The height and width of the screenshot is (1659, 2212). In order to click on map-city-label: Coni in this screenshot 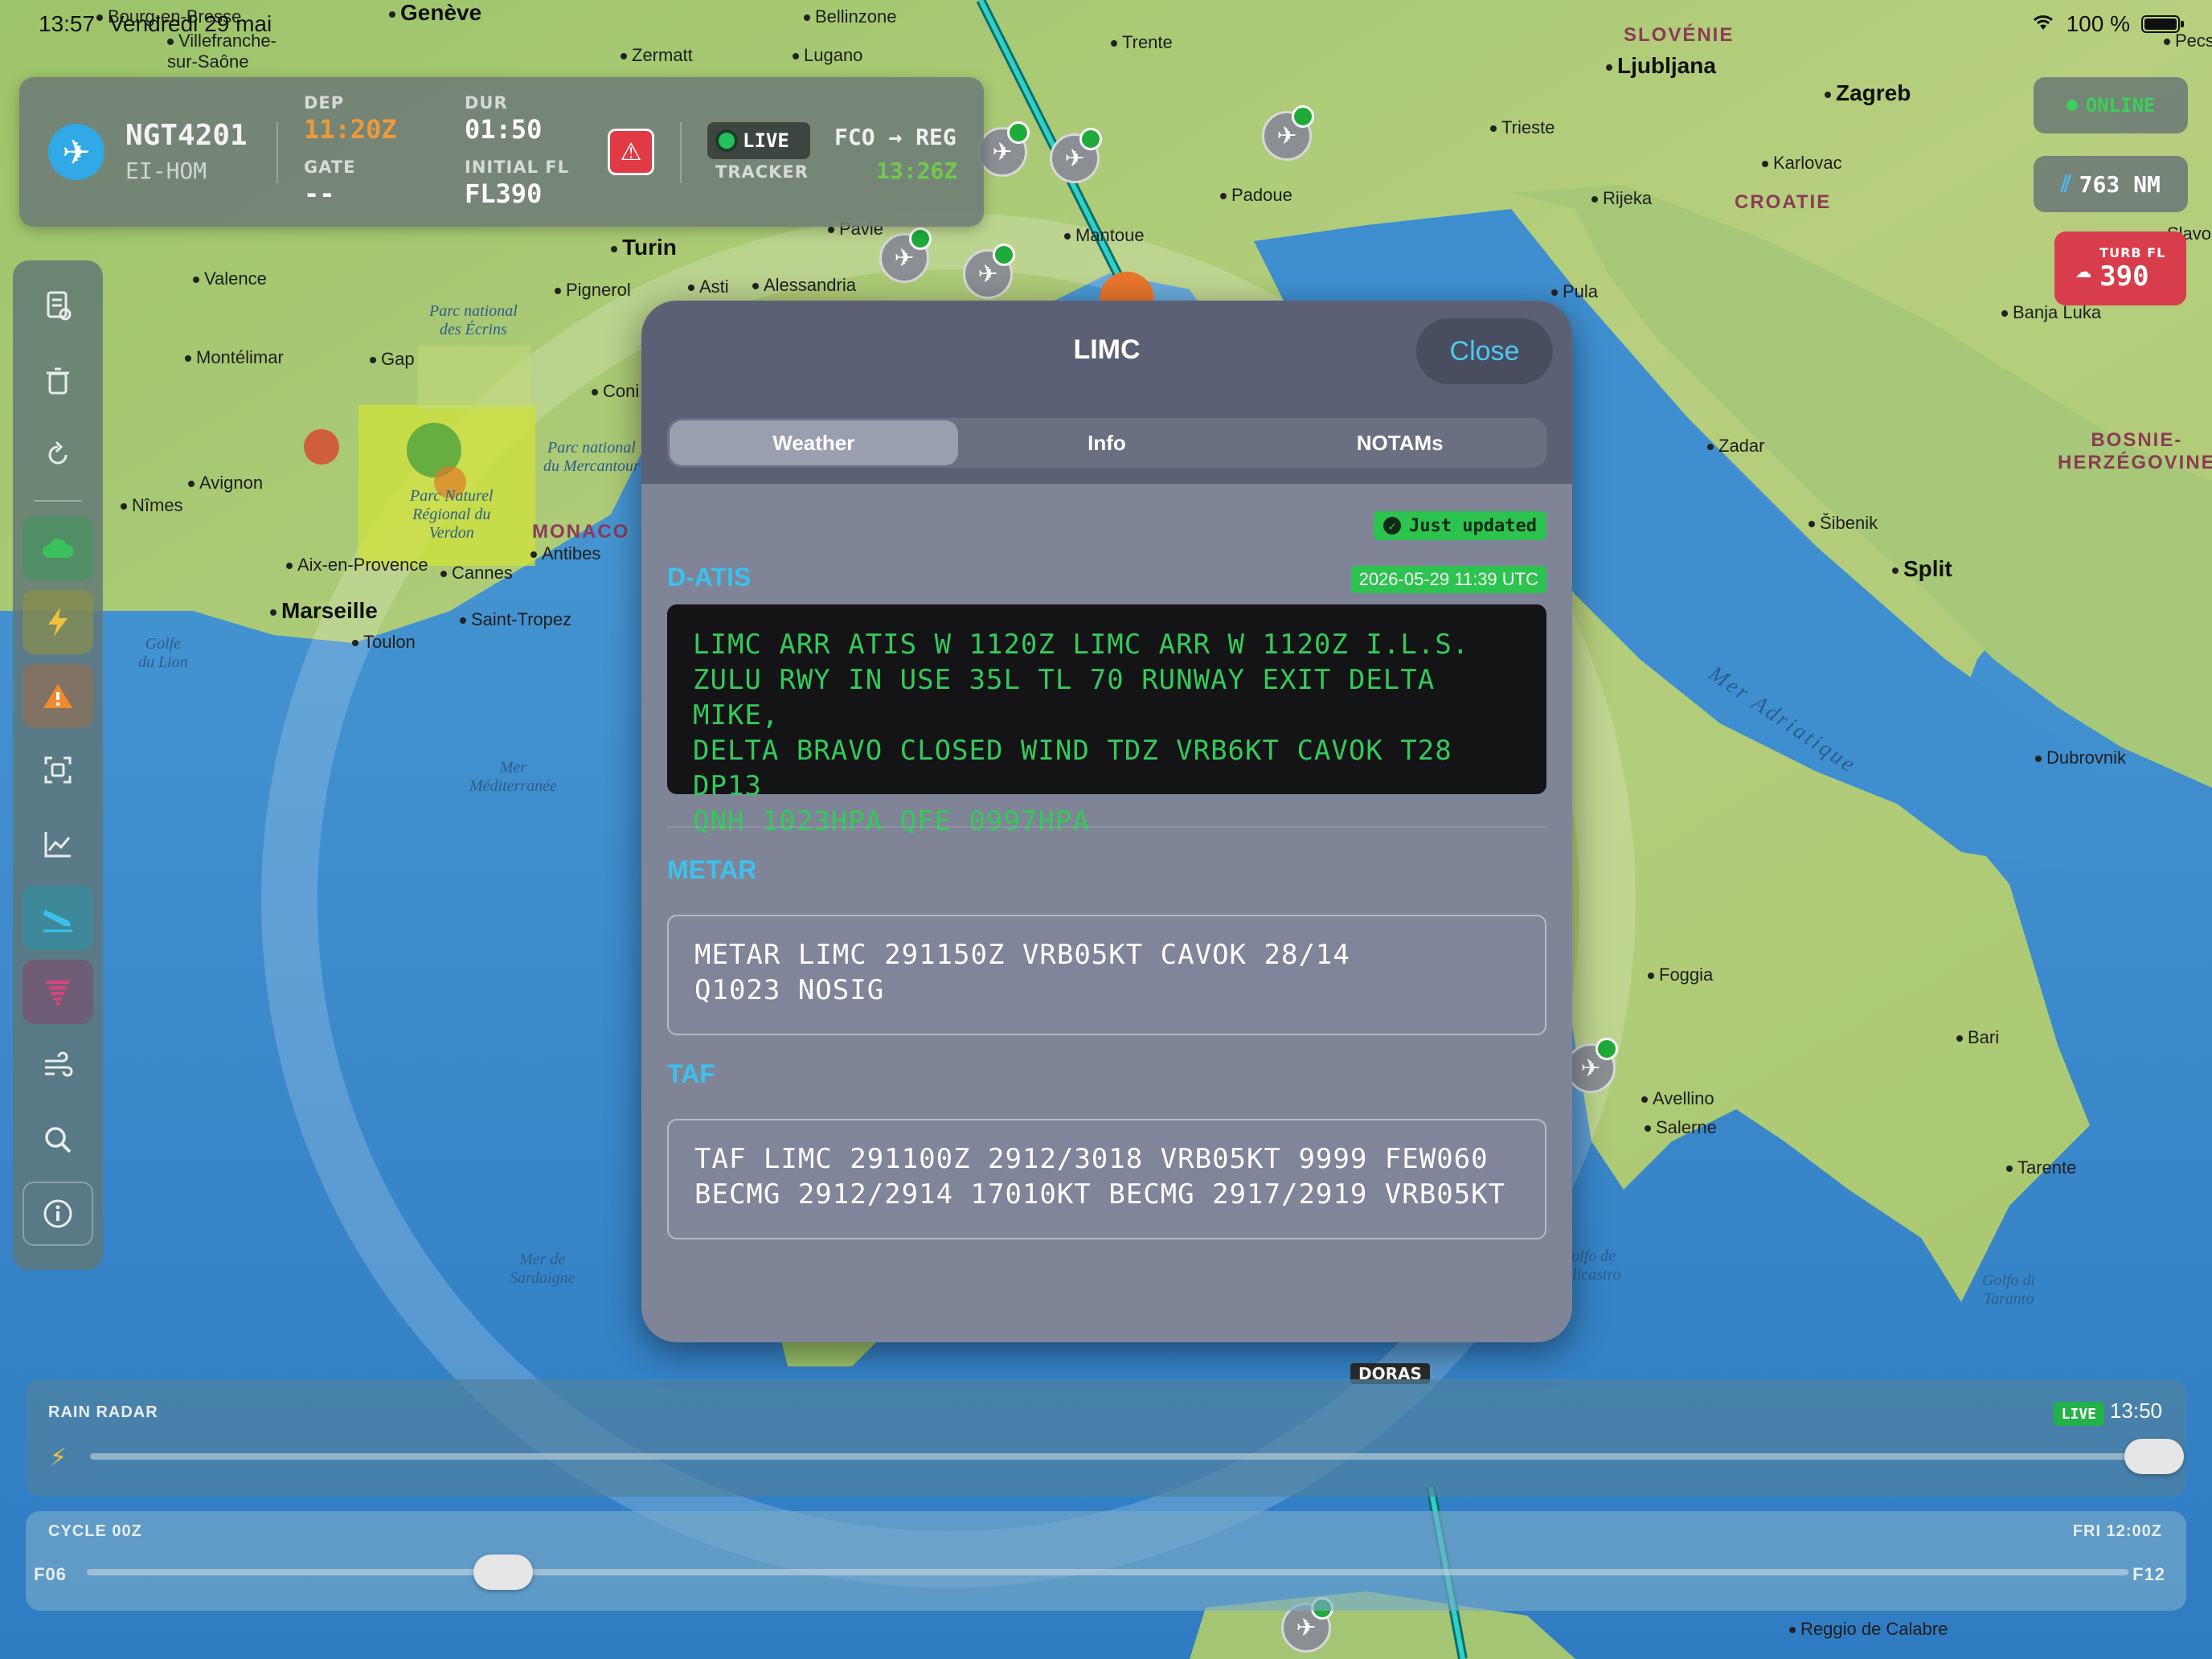, I will do `click(615, 391)`.